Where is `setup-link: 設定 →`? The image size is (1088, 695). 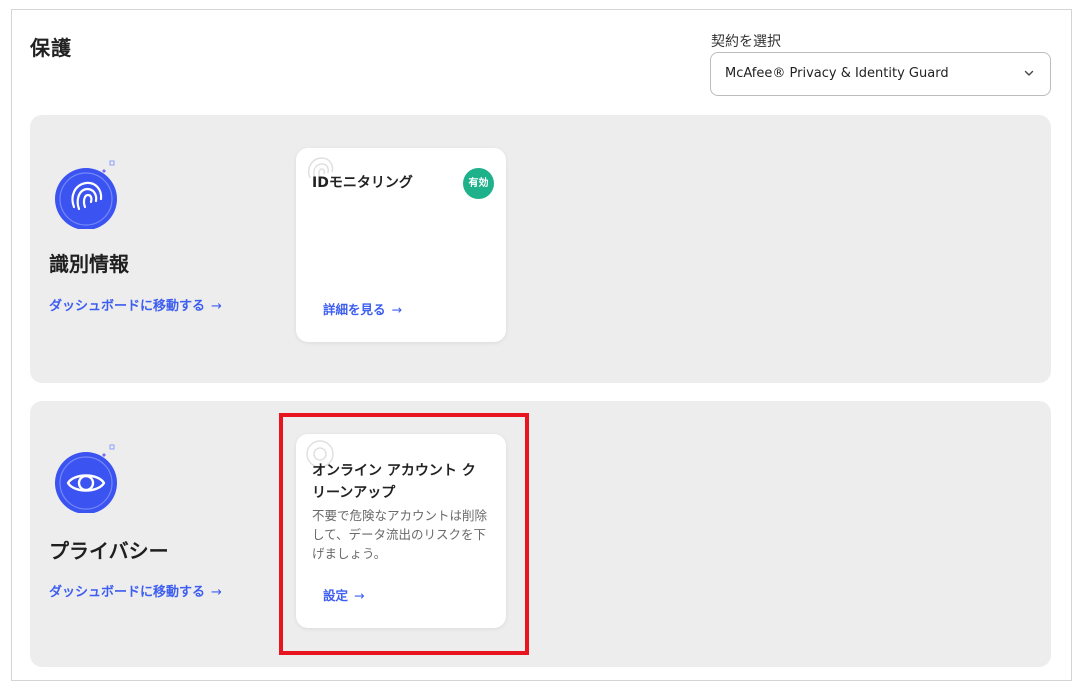 setup-link: 設定 → is located at coordinates (344, 594).